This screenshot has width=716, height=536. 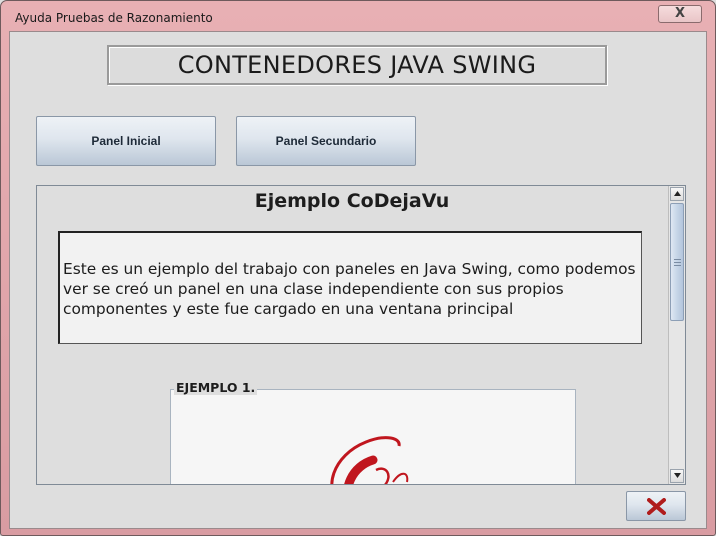 I want to click on red-x-icon, so click(x=656, y=506).